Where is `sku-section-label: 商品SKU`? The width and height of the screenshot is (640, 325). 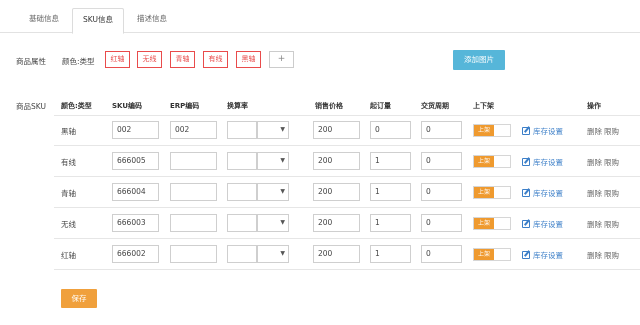 sku-section-label: 商品SKU is located at coordinates (31, 106).